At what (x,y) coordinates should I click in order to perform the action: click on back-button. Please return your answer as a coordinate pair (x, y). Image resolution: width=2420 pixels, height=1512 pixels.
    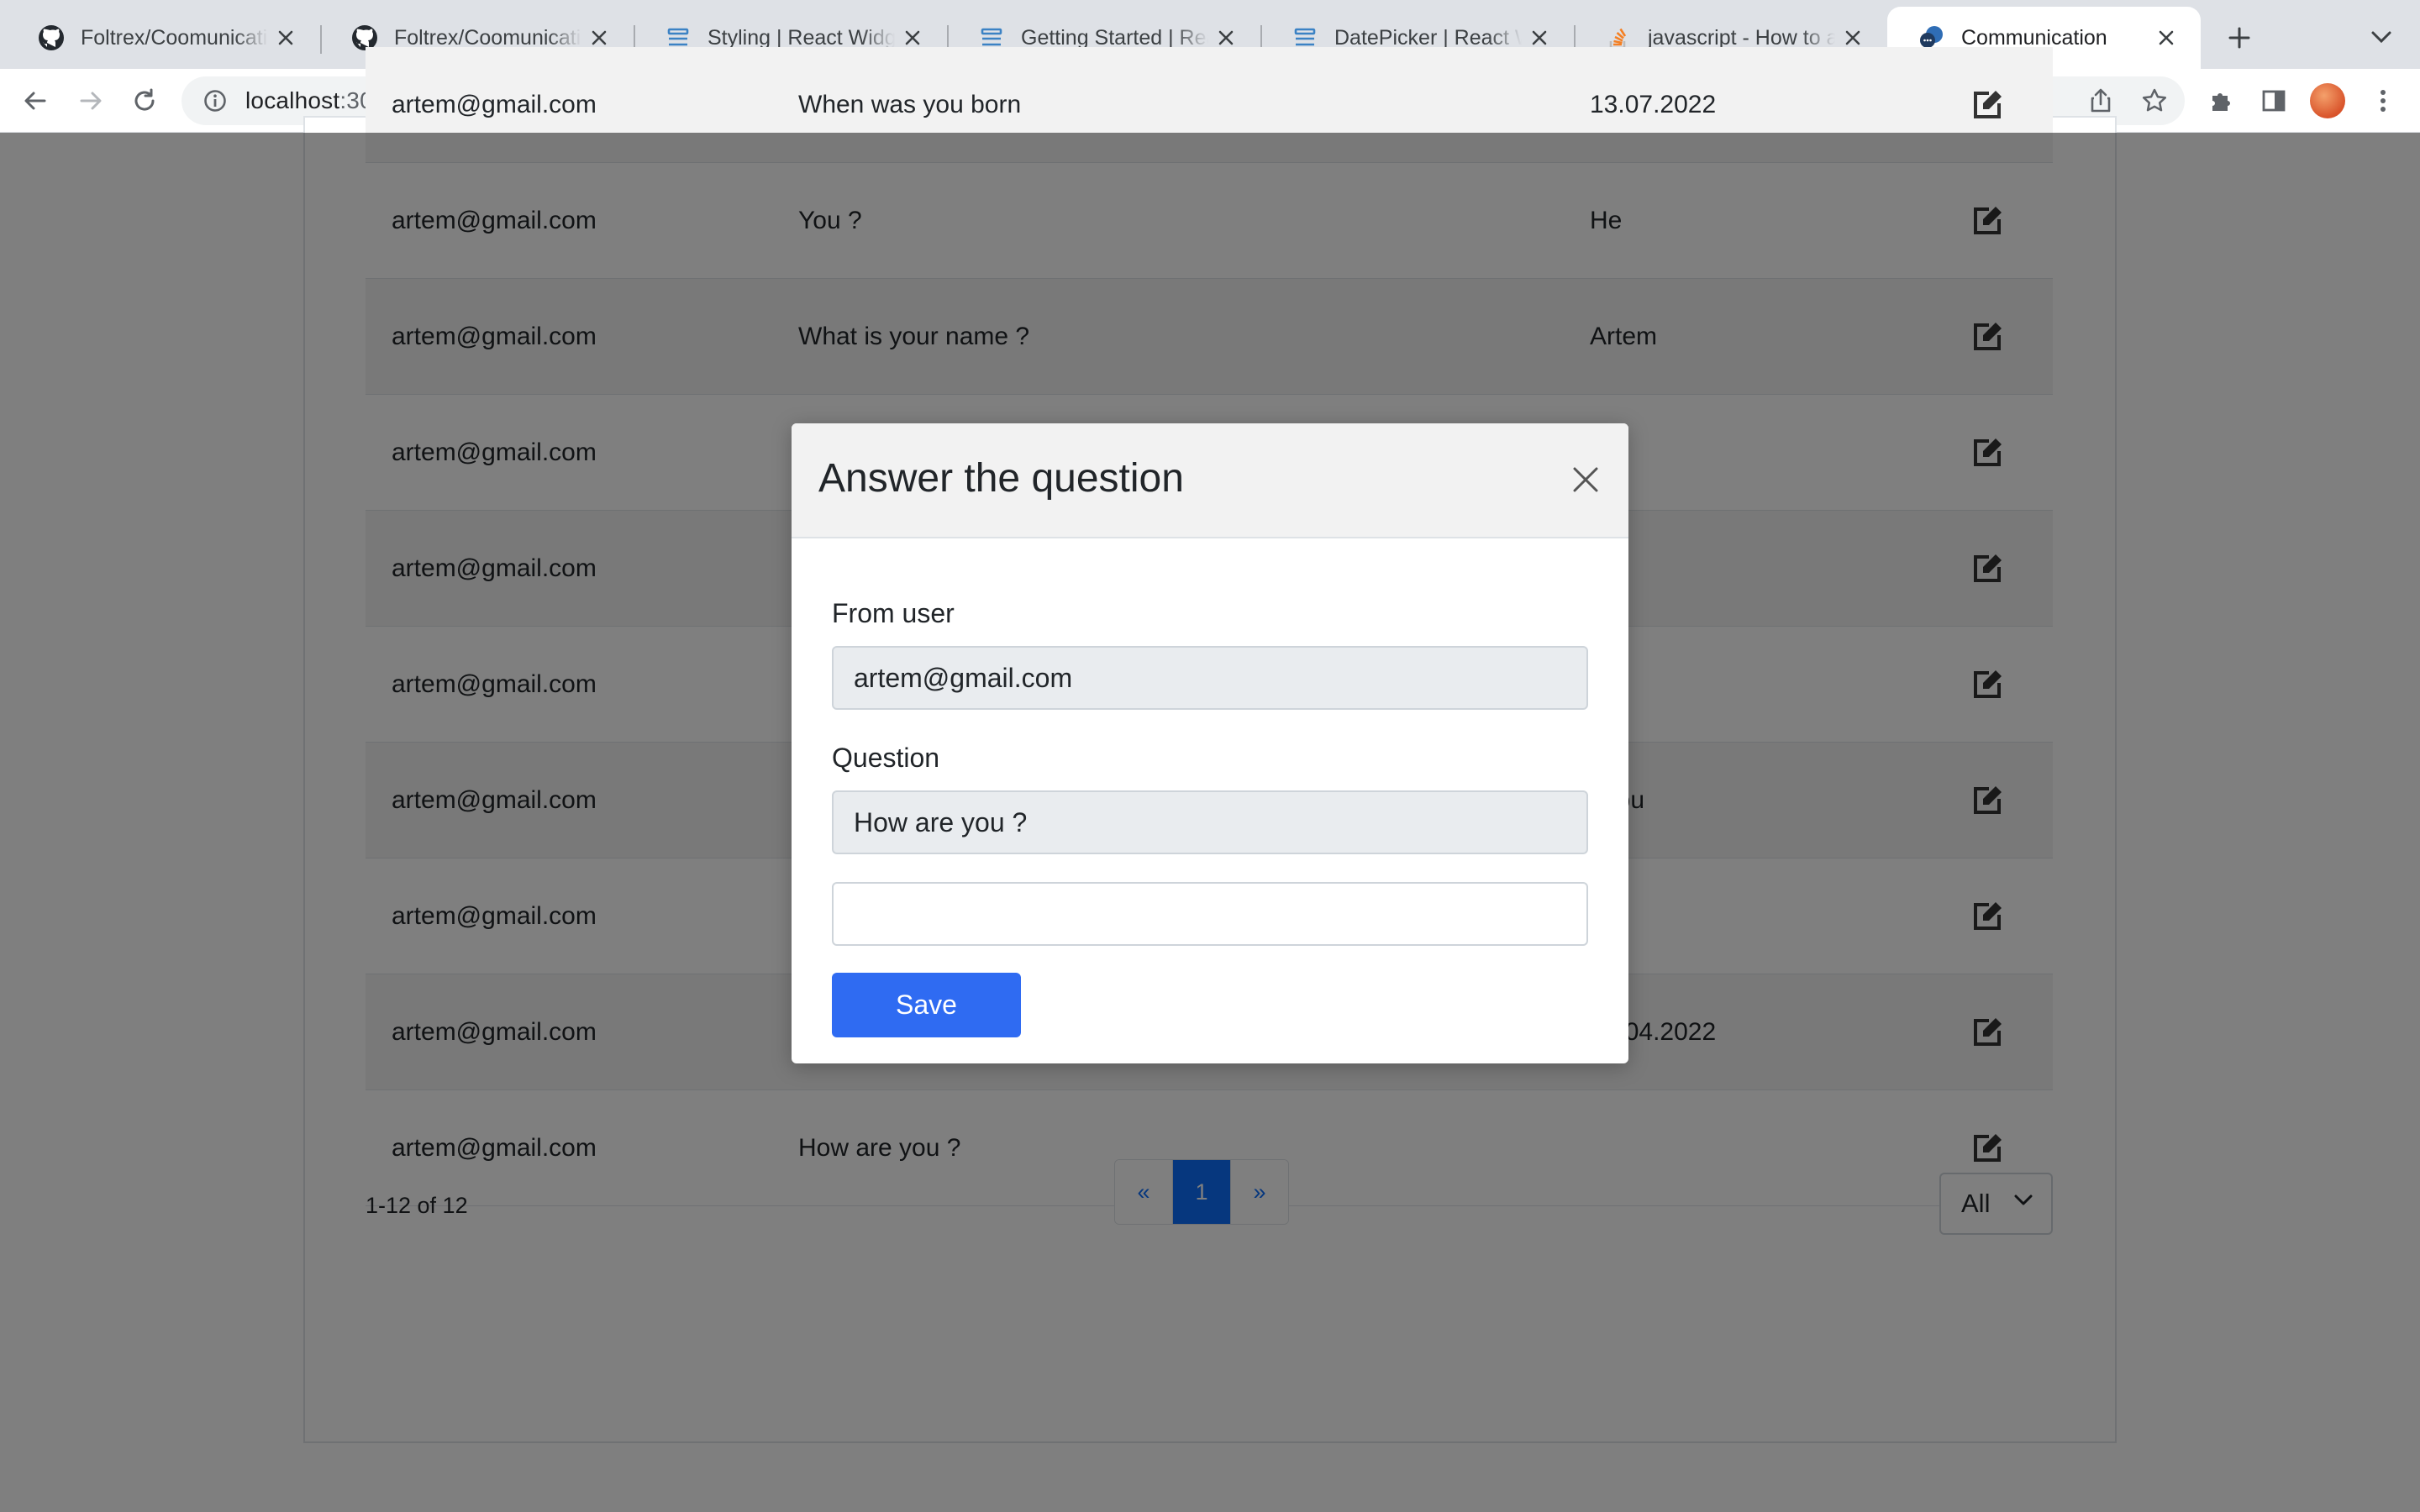
    Looking at the image, I should click on (35, 100).